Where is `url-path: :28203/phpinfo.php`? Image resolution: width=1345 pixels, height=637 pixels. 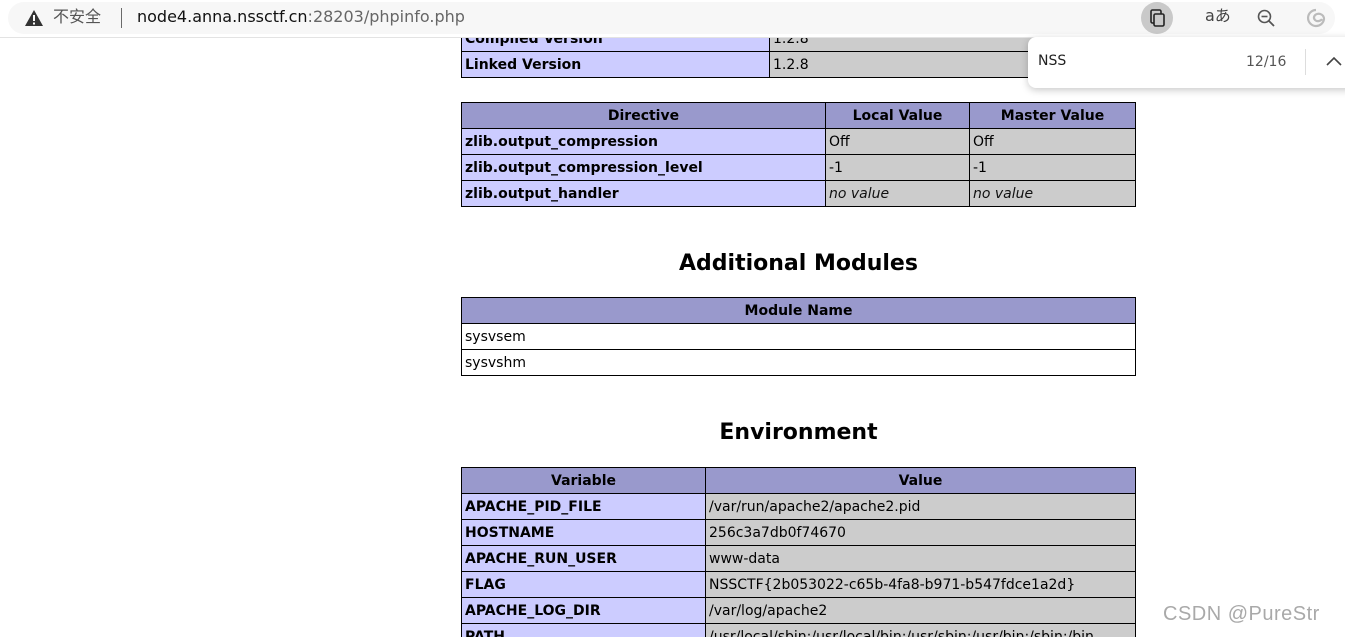 url-path: :28203/phpinfo.php is located at coordinates (386, 16).